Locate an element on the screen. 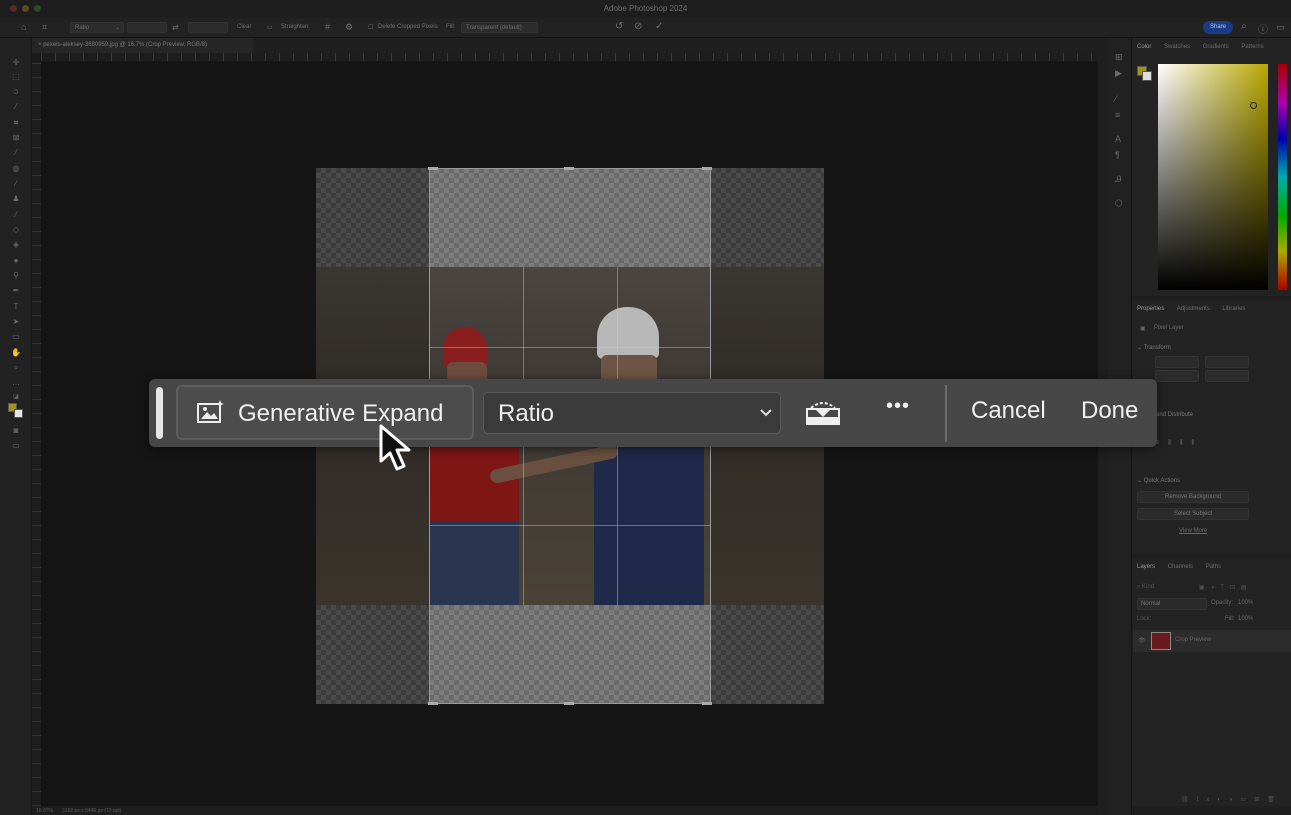  delete-cropped-checkbox: ☐ is located at coordinates (370, 27).